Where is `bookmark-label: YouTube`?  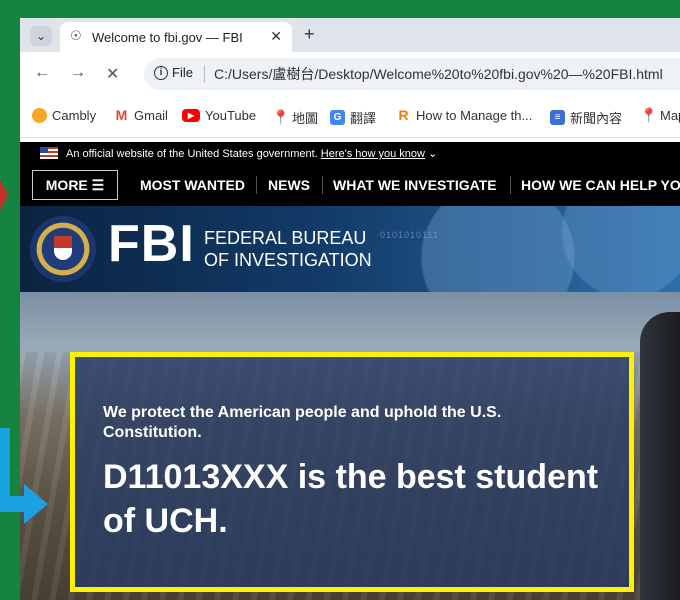 bookmark-label: YouTube is located at coordinates (231, 115).